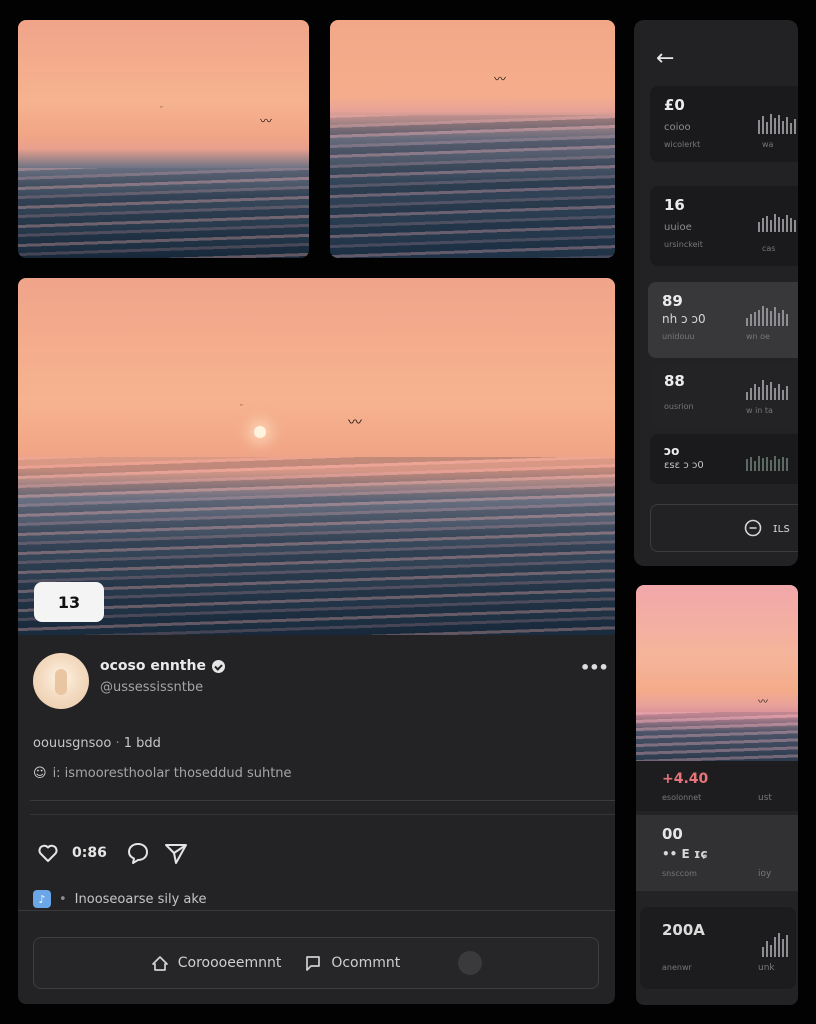 This screenshot has height=1024, width=816. What do you see at coordinates (678, 227) in the screenshot?
I see `stat-label: uuioe` at bounding box center [678, 227].